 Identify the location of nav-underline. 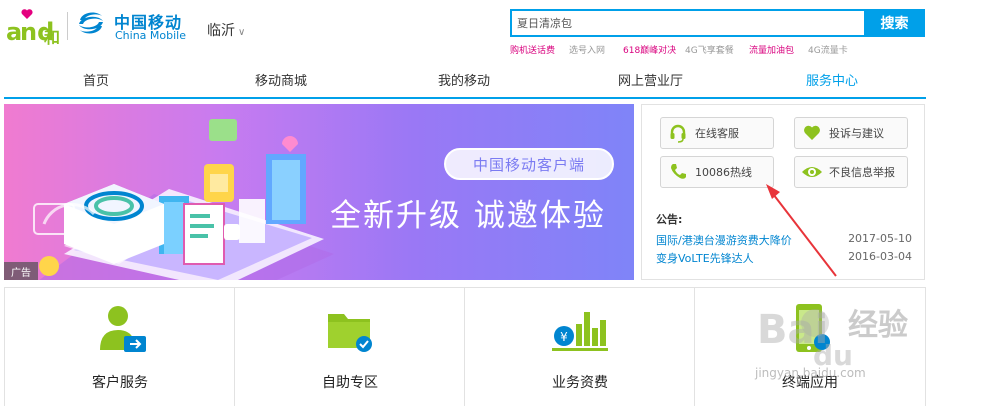
(465, 98).